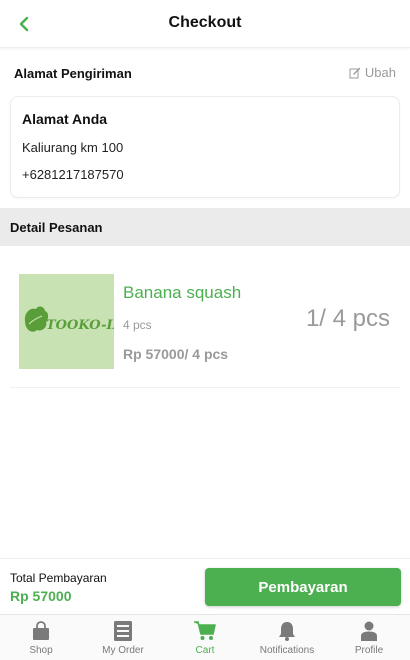  What do you see at coordinates (58, 578) in the screenshot?
I see `total-label: Total Pembayaran` at bounding box center [58, 578].